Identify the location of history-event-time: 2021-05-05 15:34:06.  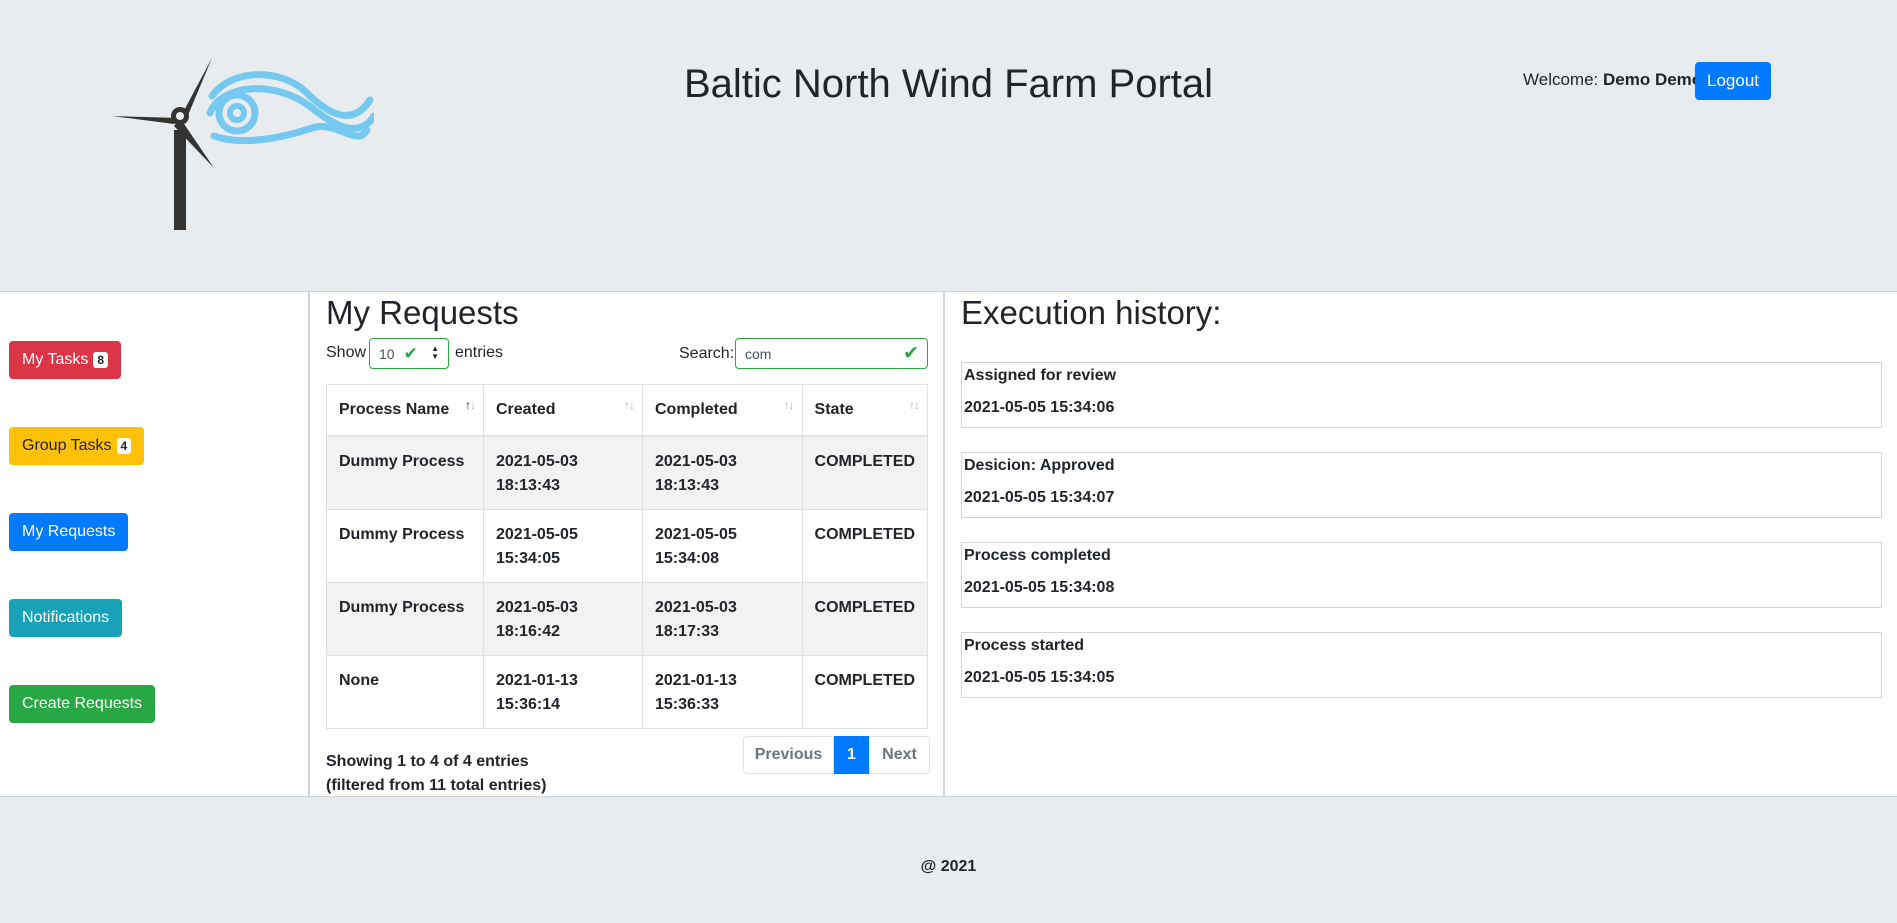
(1039, 407).